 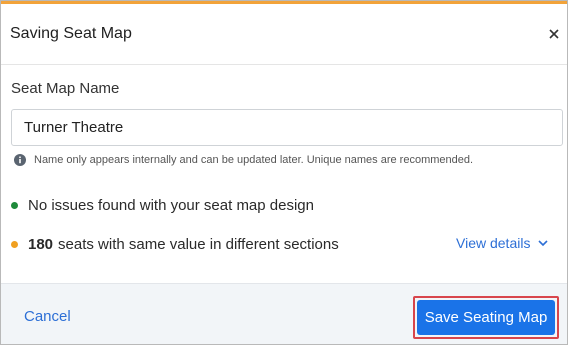 What do you see at coordinates (14, 244) in the screenshot?
I see `warning-dot-icon` at bounding box center [14, 244].